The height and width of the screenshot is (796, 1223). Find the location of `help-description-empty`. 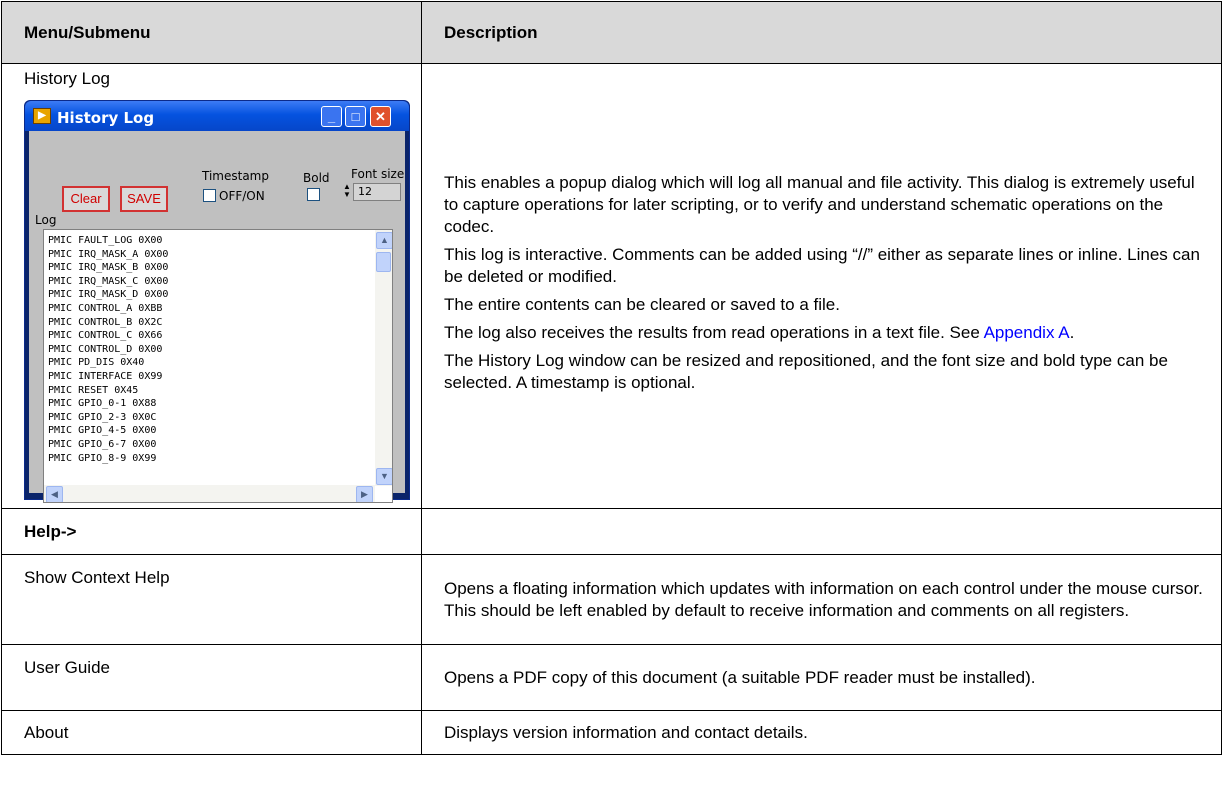

help-description-empty is located at coordinates (821, 531).